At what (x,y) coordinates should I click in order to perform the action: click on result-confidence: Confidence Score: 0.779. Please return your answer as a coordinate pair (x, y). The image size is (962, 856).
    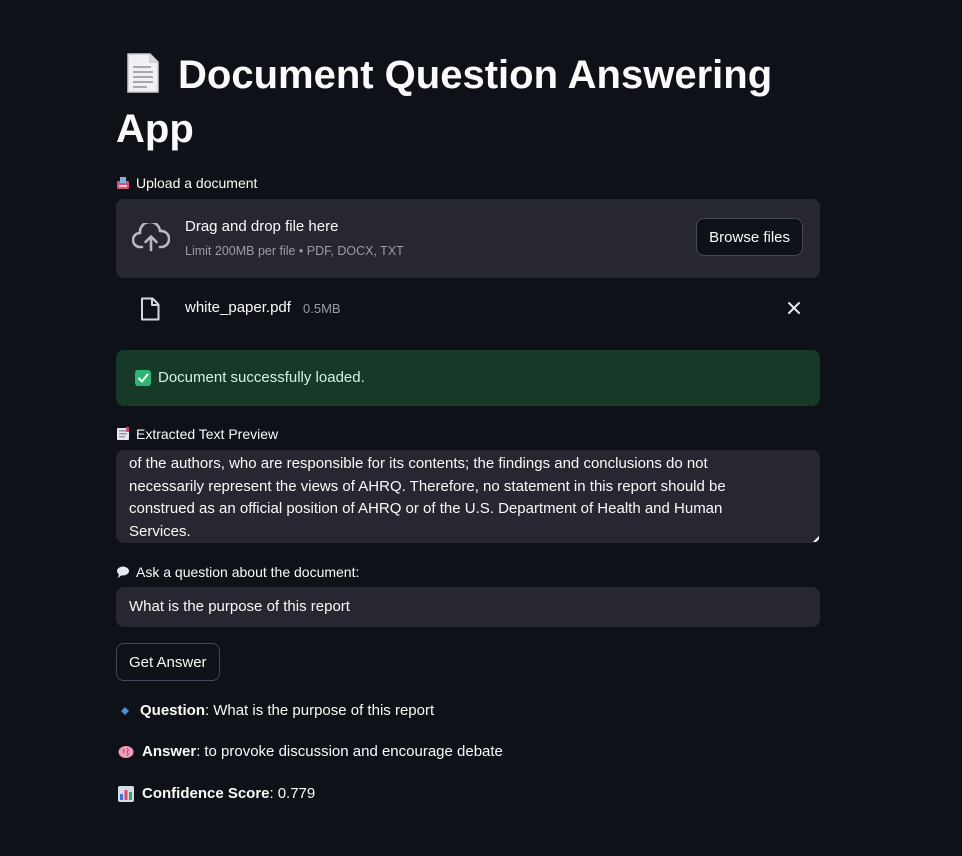
    Looking at the image, I should click on (216, 793).